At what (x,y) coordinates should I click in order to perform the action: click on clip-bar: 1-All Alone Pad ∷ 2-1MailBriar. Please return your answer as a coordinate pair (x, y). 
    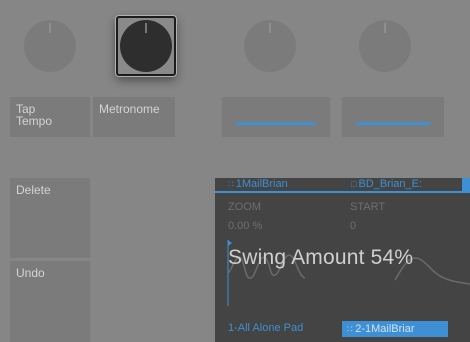
    Looking at the image, I should click on (342, 330).